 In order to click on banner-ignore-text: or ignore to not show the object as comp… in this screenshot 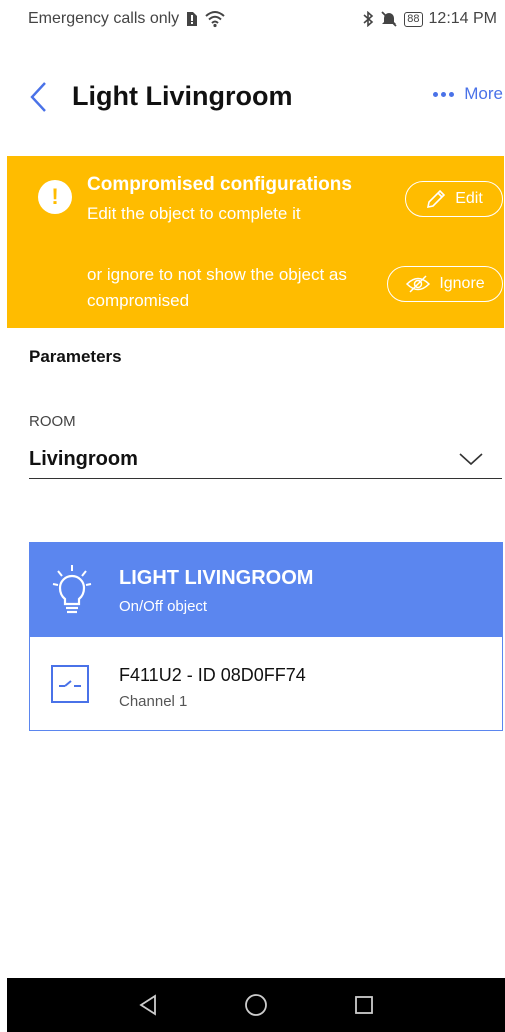, I will do `click(217, 287)`.